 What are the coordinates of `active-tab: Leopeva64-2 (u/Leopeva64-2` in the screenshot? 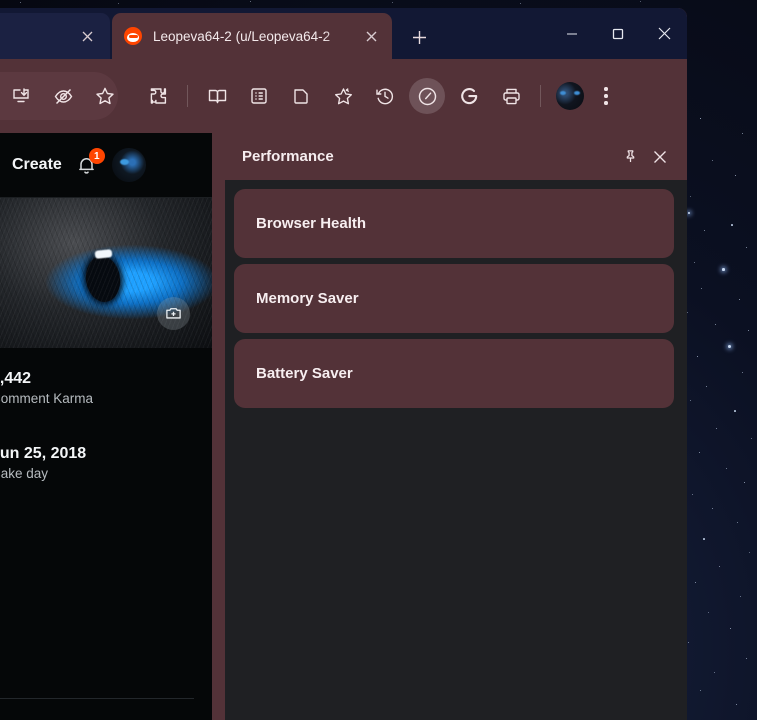 It's located at (252, 36).